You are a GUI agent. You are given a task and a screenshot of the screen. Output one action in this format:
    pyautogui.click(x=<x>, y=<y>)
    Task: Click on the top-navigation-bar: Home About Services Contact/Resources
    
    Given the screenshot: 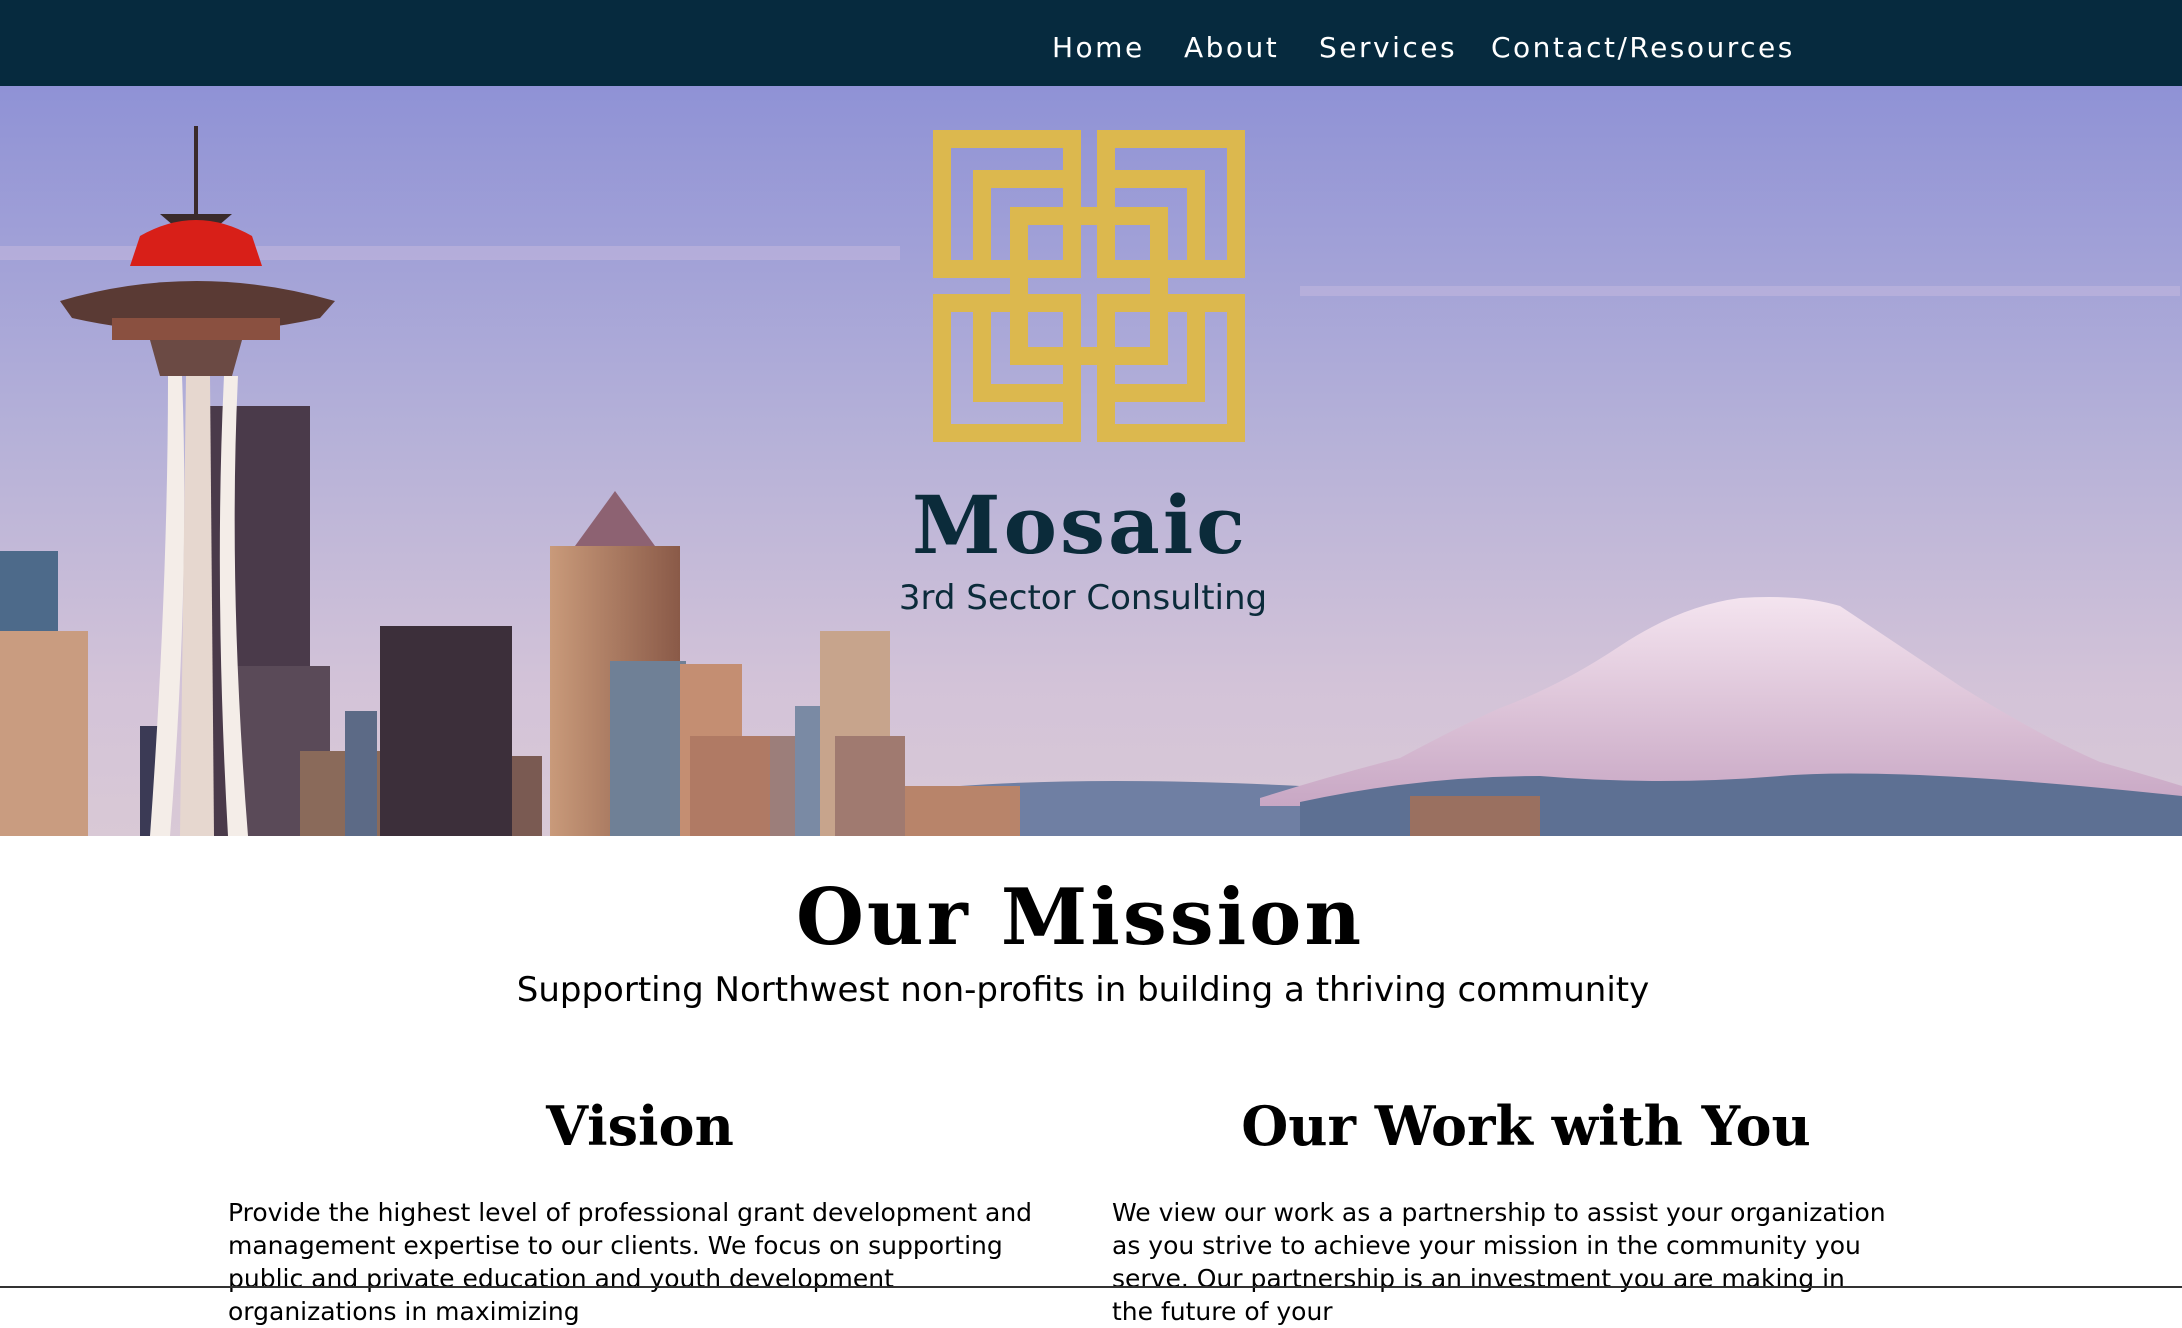 What is the action you would take?
    pyautogui.click(x=1091, y=43)
    